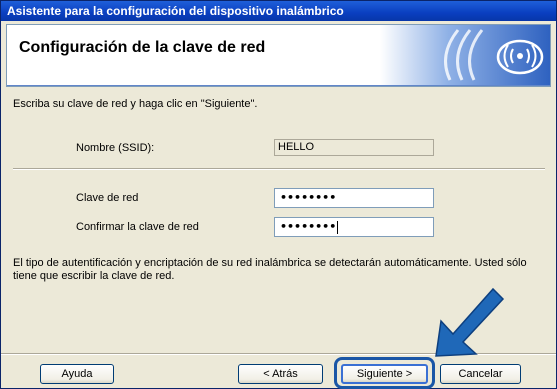 This screenshot has height=389, width=557. Describe the element at coordinates (471, 322) in the screenshot. I see `arrow-pointer-icon` at that location.